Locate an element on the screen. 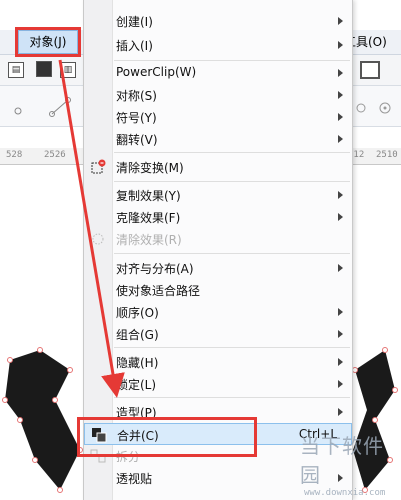  watermark-main: 当下软件园 is located at coordinates (342, 460).